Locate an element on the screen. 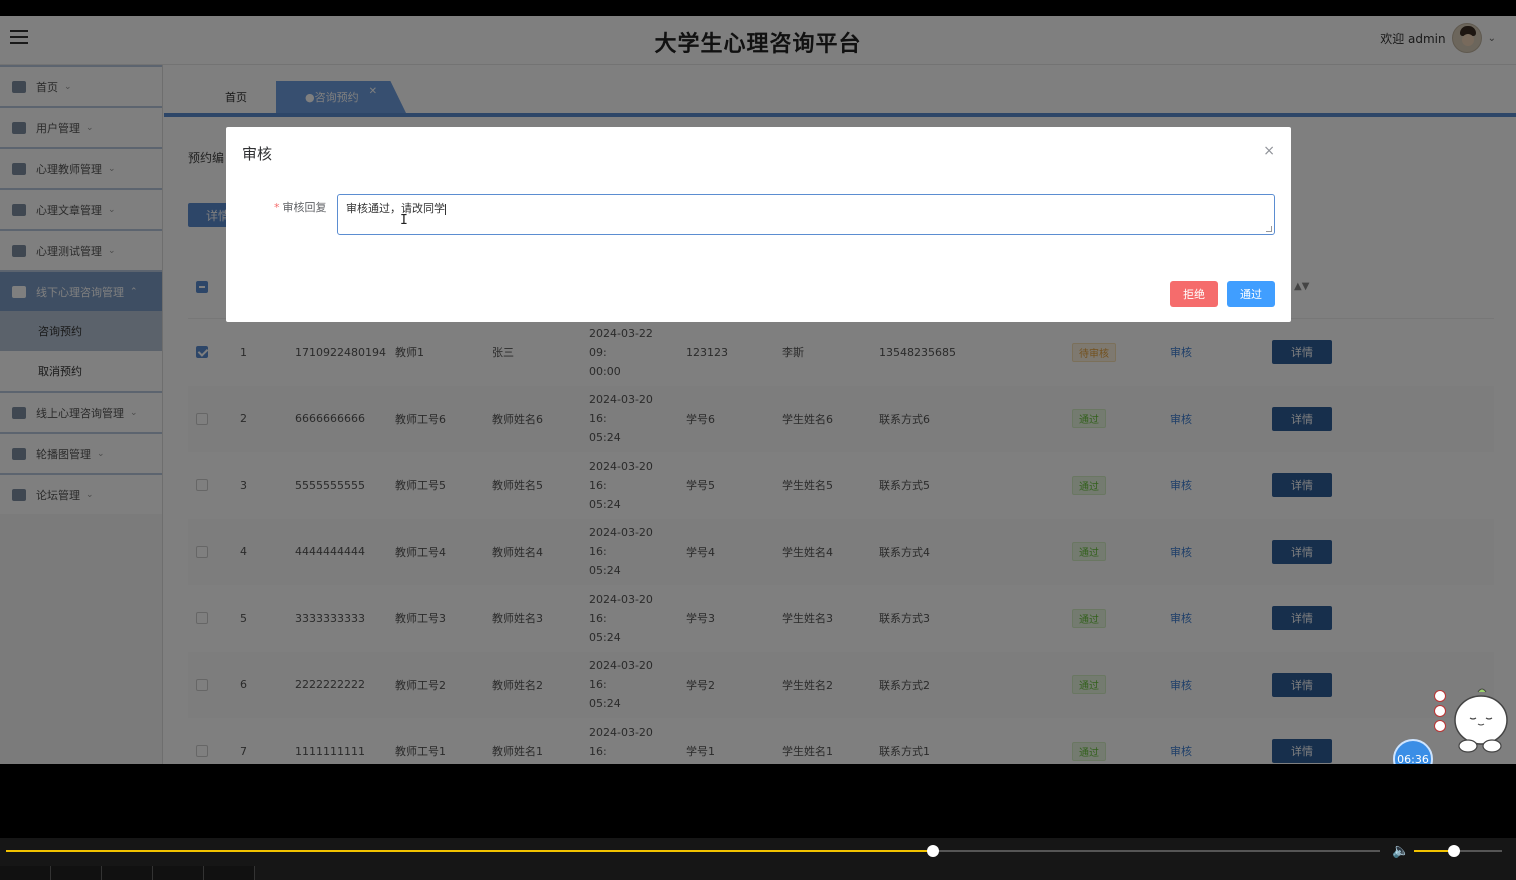 Image resolution: width=1516 pixels, height=880 pixels. reply-textarea: 审核通过，请改同学 is located at coordinates (806, 214).